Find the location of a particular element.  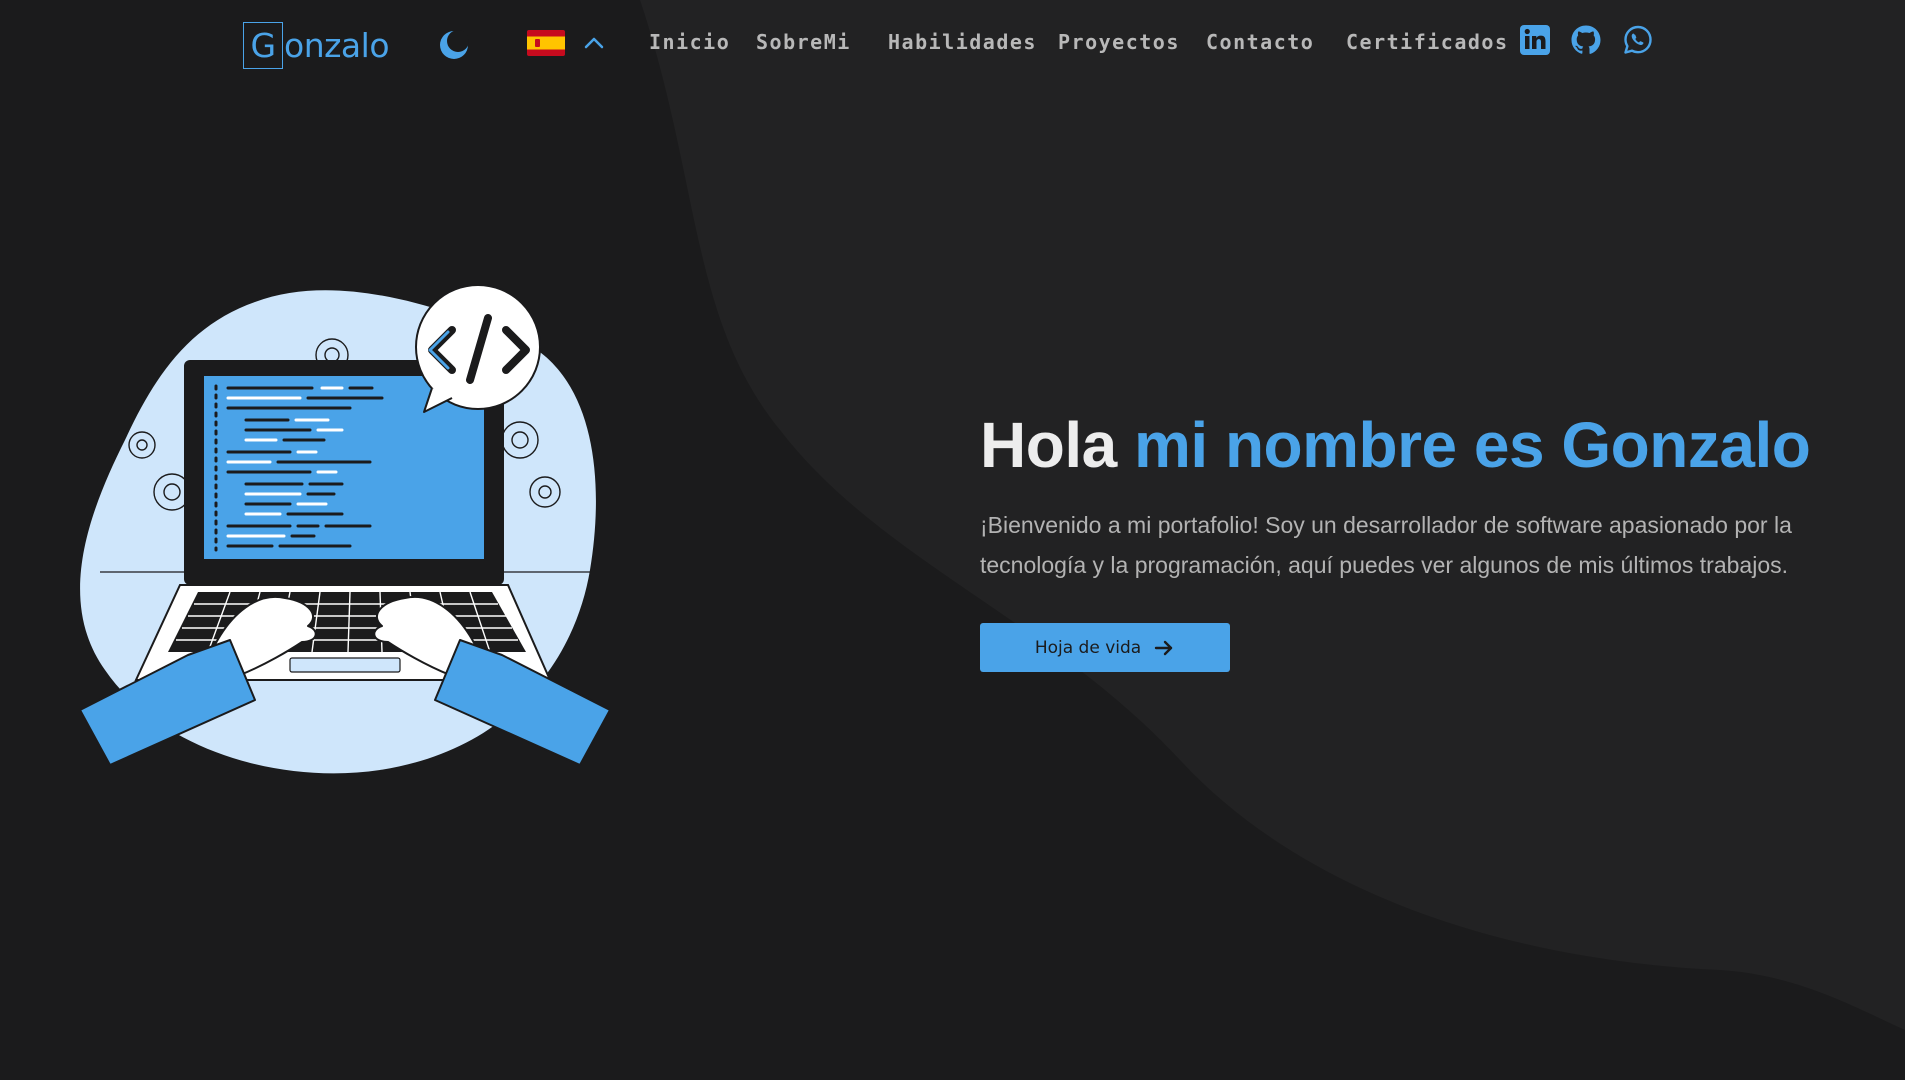

nav-link-sobremi: SobreMi is located at coordinates (803, 42).